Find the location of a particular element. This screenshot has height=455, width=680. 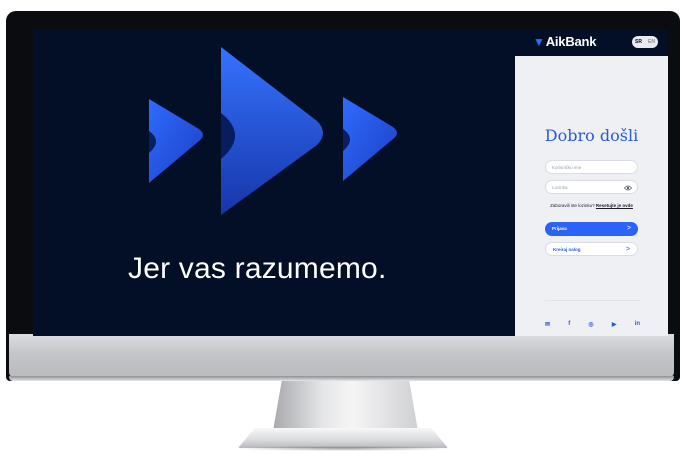

social-links: ✉ f ◎ ▶ in is located at coordinates (592, 324).